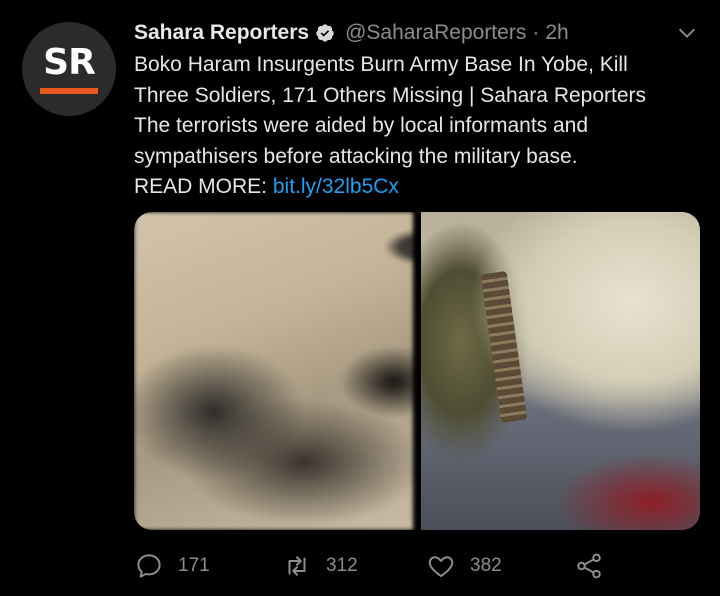 The width and height of the screenshot is (720, 596). Describe the element at coordinates (342, 565) in the screenshot. I see `retweet-count: 312` at that location.